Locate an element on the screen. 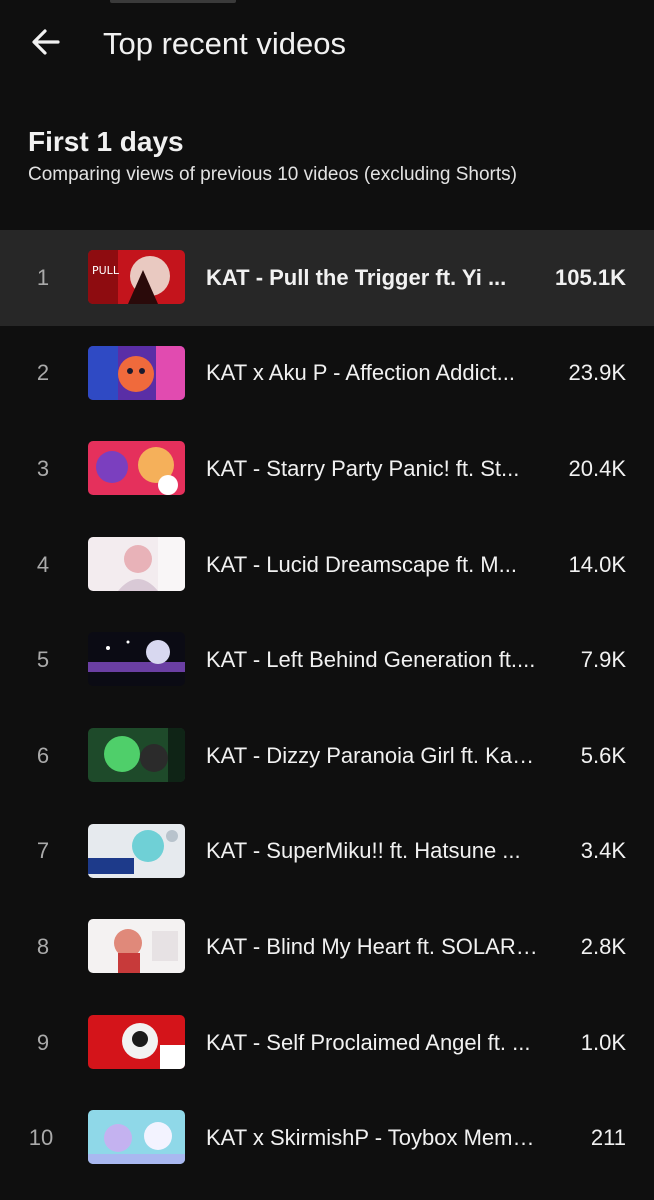 This screenshot has width=654, height=1200. svg-text: PULL is located at coordinates (106, 270).